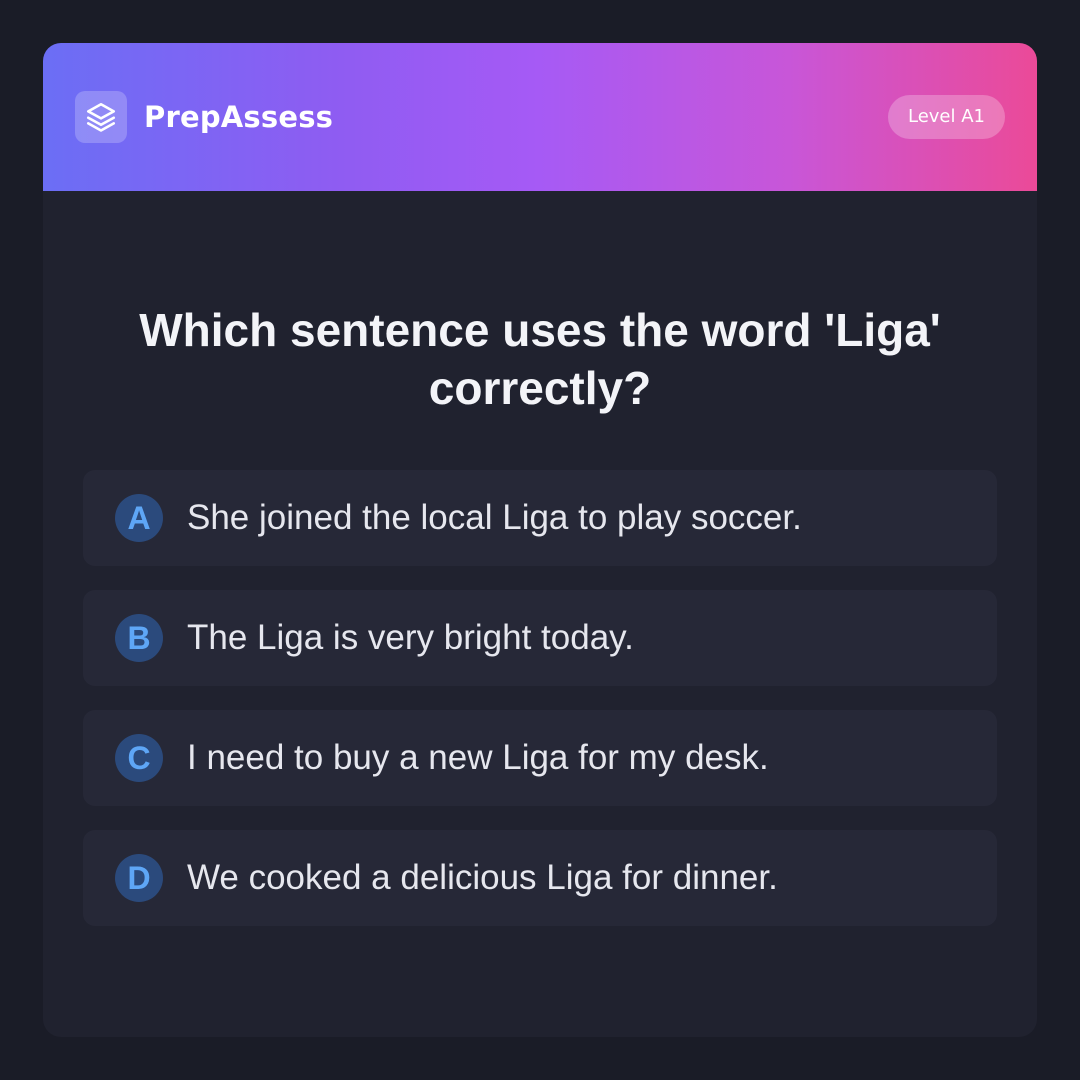 This screenshot has height=1080, width=1080. I want to click on layers-icon, so click(101, 117).